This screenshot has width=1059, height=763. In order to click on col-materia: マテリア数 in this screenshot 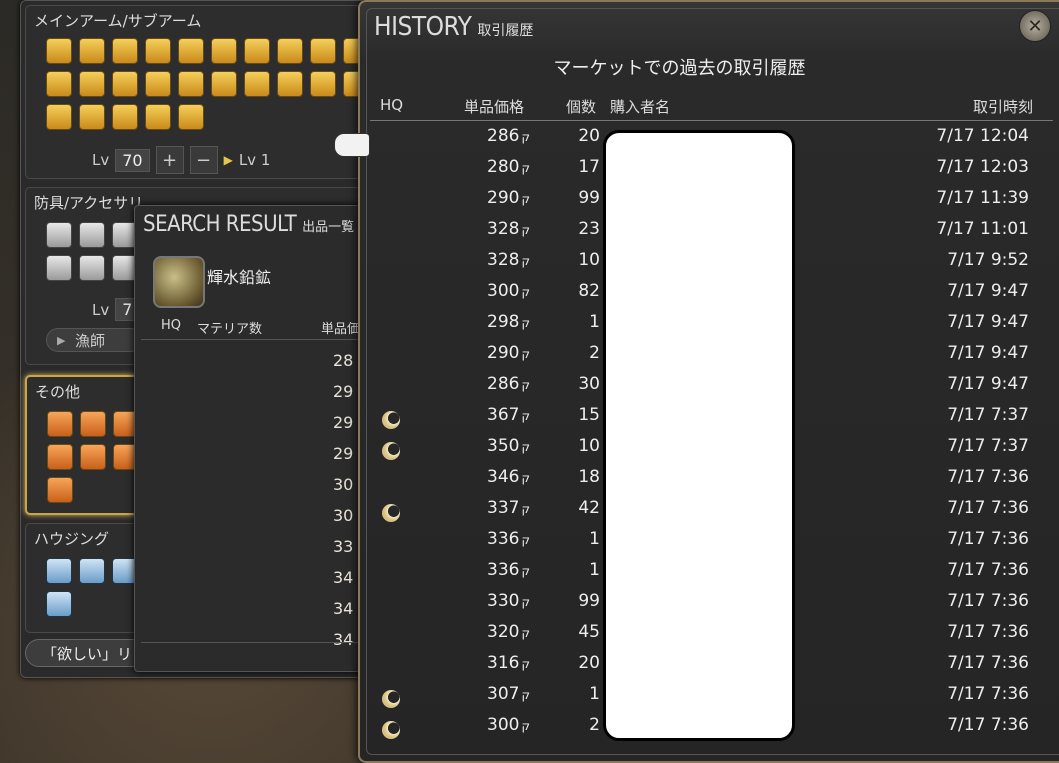, I will do `click(230, 329)`.